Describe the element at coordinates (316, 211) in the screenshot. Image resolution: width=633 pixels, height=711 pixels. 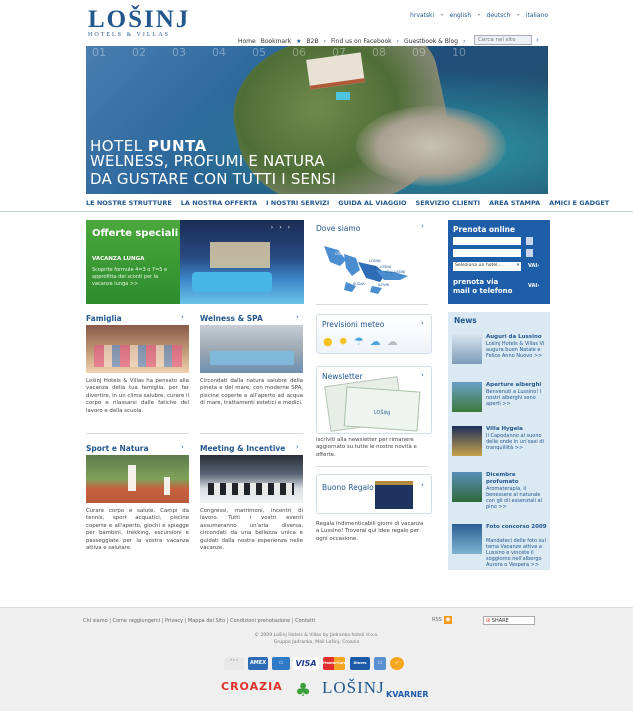
I see `nav-divider` at that location.